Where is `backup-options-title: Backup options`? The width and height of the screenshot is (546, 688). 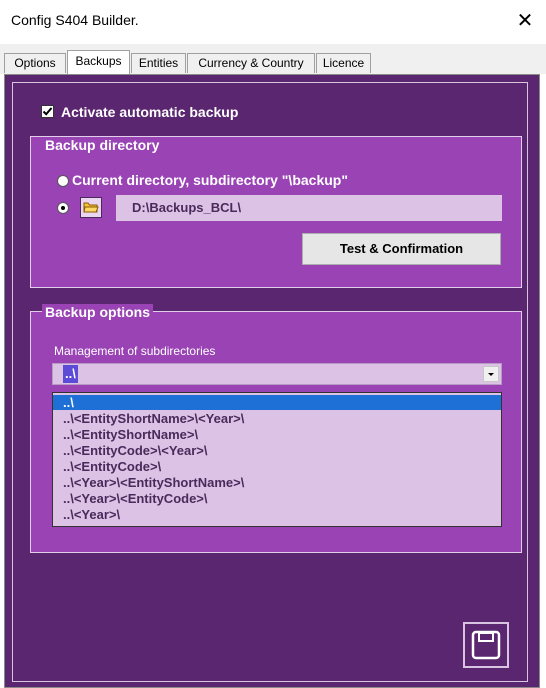 backup-options-title: Backup options is located at coordinates (98, 312).